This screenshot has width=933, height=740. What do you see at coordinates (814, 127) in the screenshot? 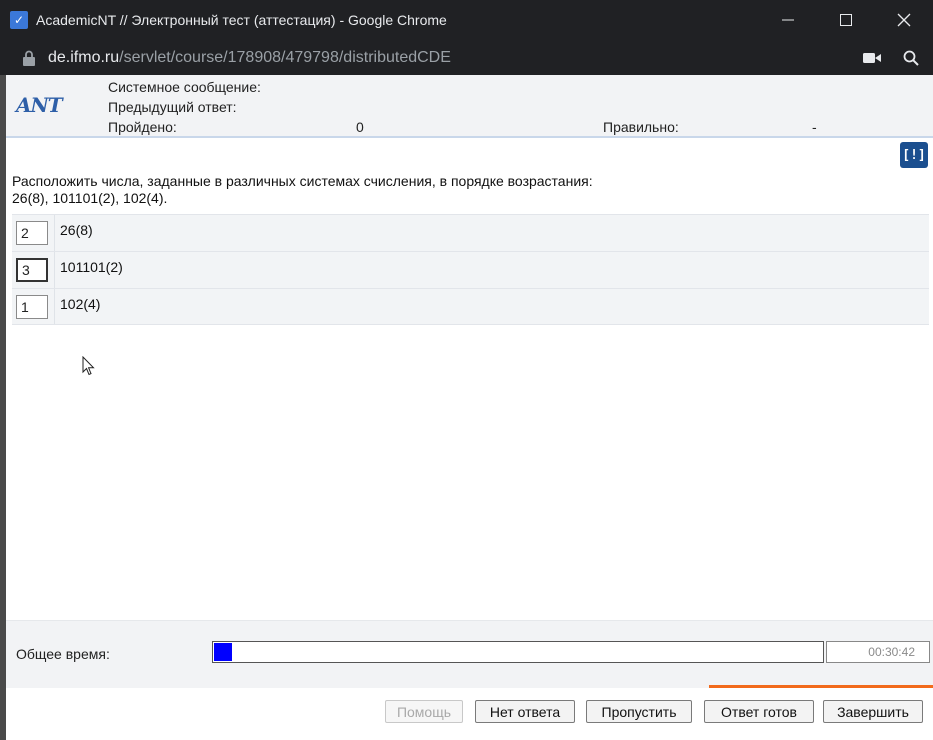
I see `correct-value: -` at bounding box center [814, 127].